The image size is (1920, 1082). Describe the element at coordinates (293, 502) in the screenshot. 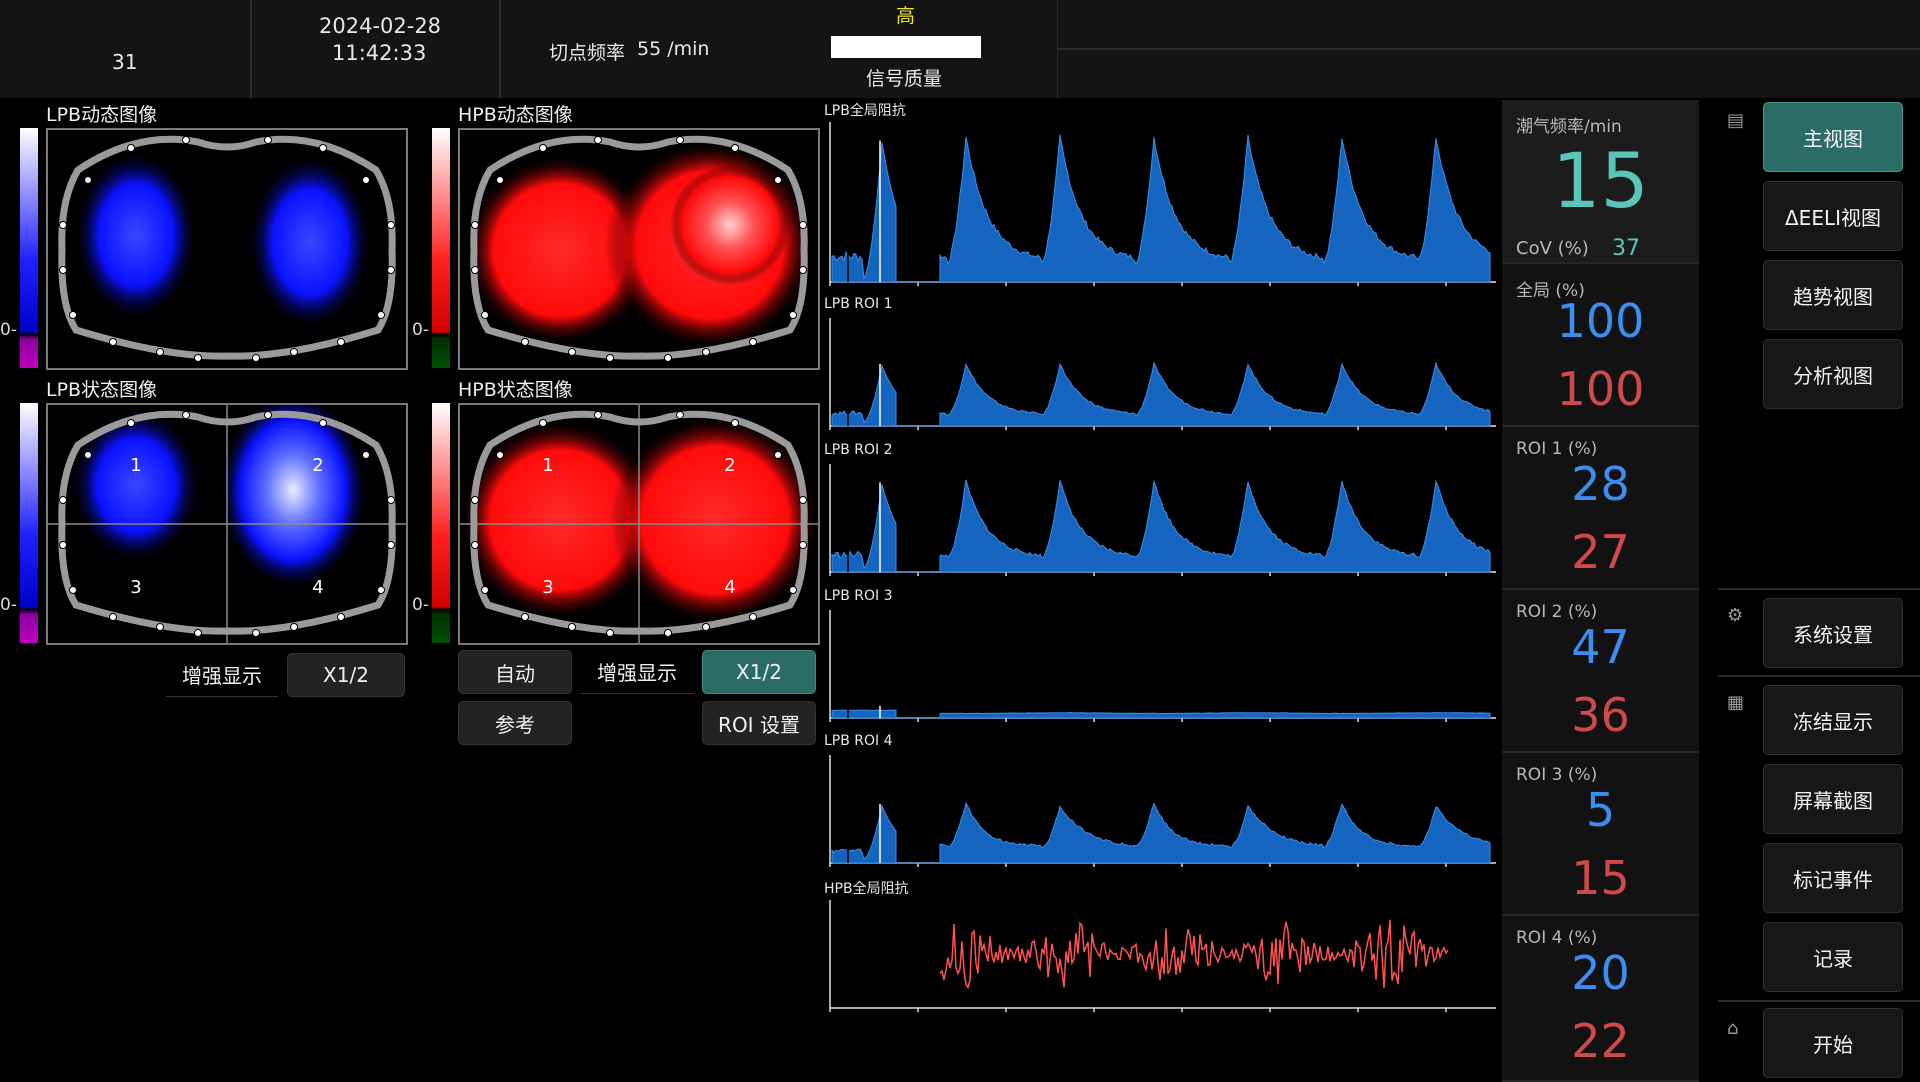

I see `lpb-status-right-blob` at that location.